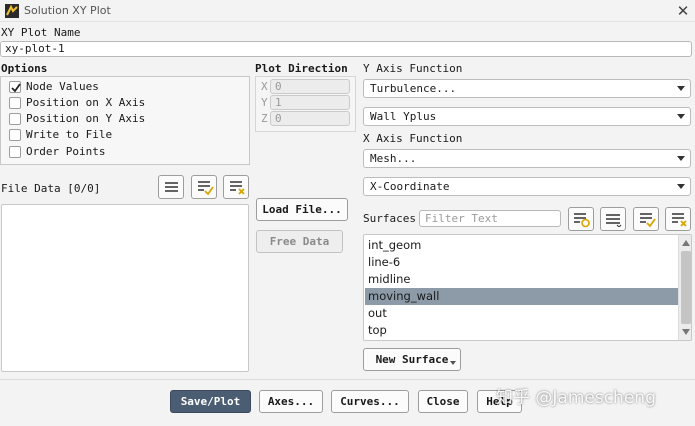  What do you see at coordinates (15, 152) in the screenshot?
I see `order-points-checkbox` at bounding box center [15, 152].